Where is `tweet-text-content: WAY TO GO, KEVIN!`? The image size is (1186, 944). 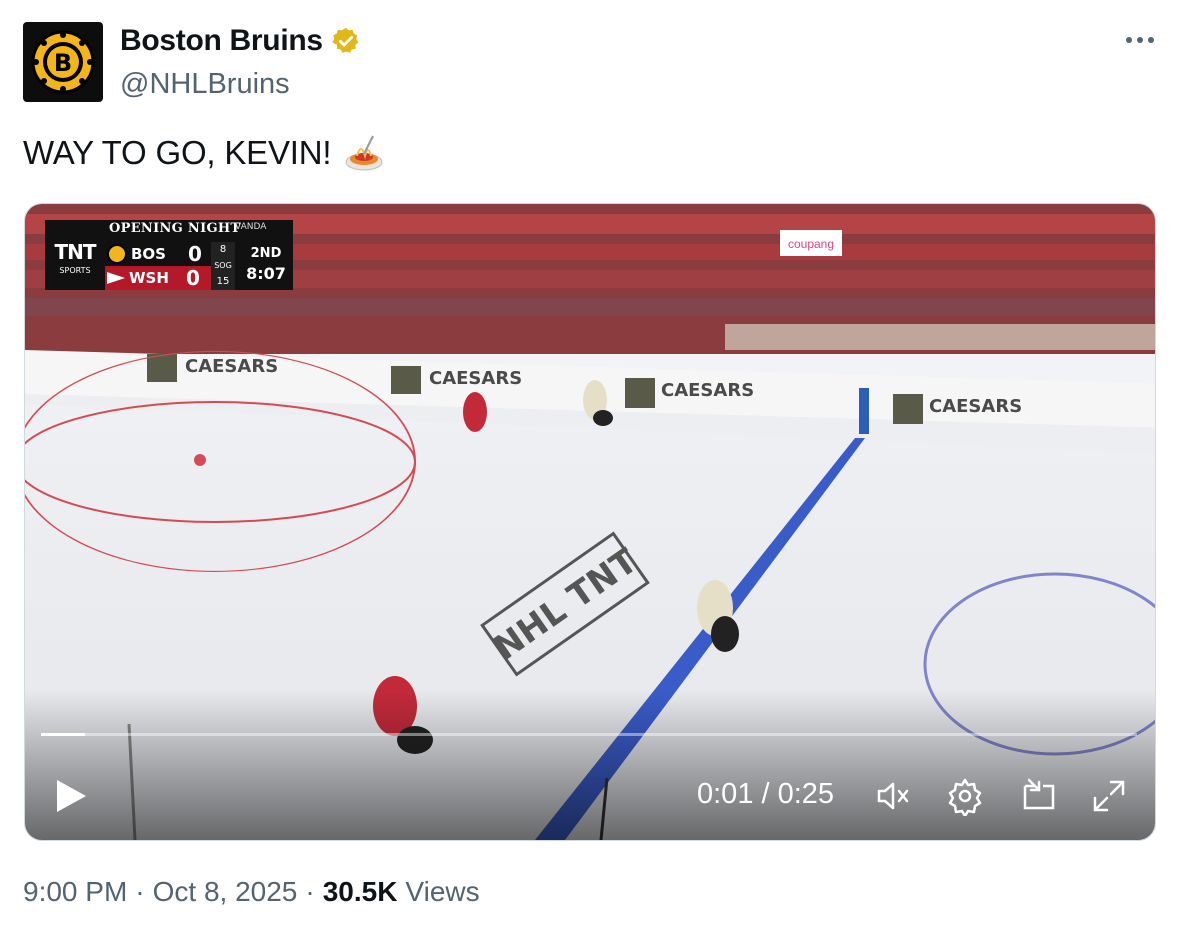 tweet-text-content: WAY TO GO, KEVIN! is located at coordinates (177, 152).